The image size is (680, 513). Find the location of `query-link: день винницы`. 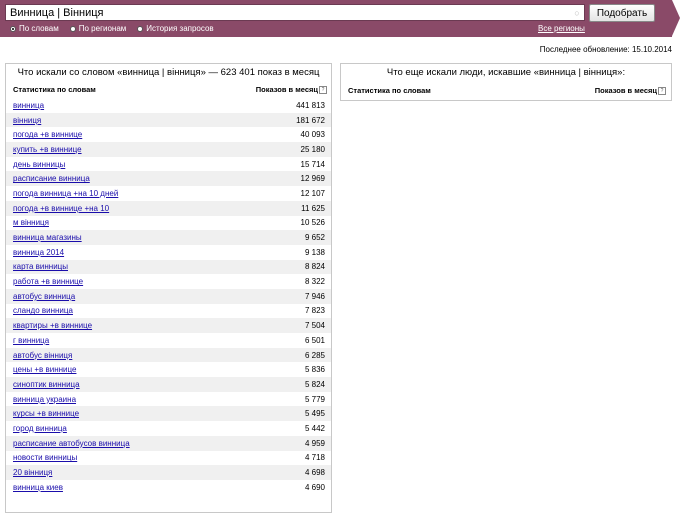

query-link: день винницы is located at coordinates (39, 164).